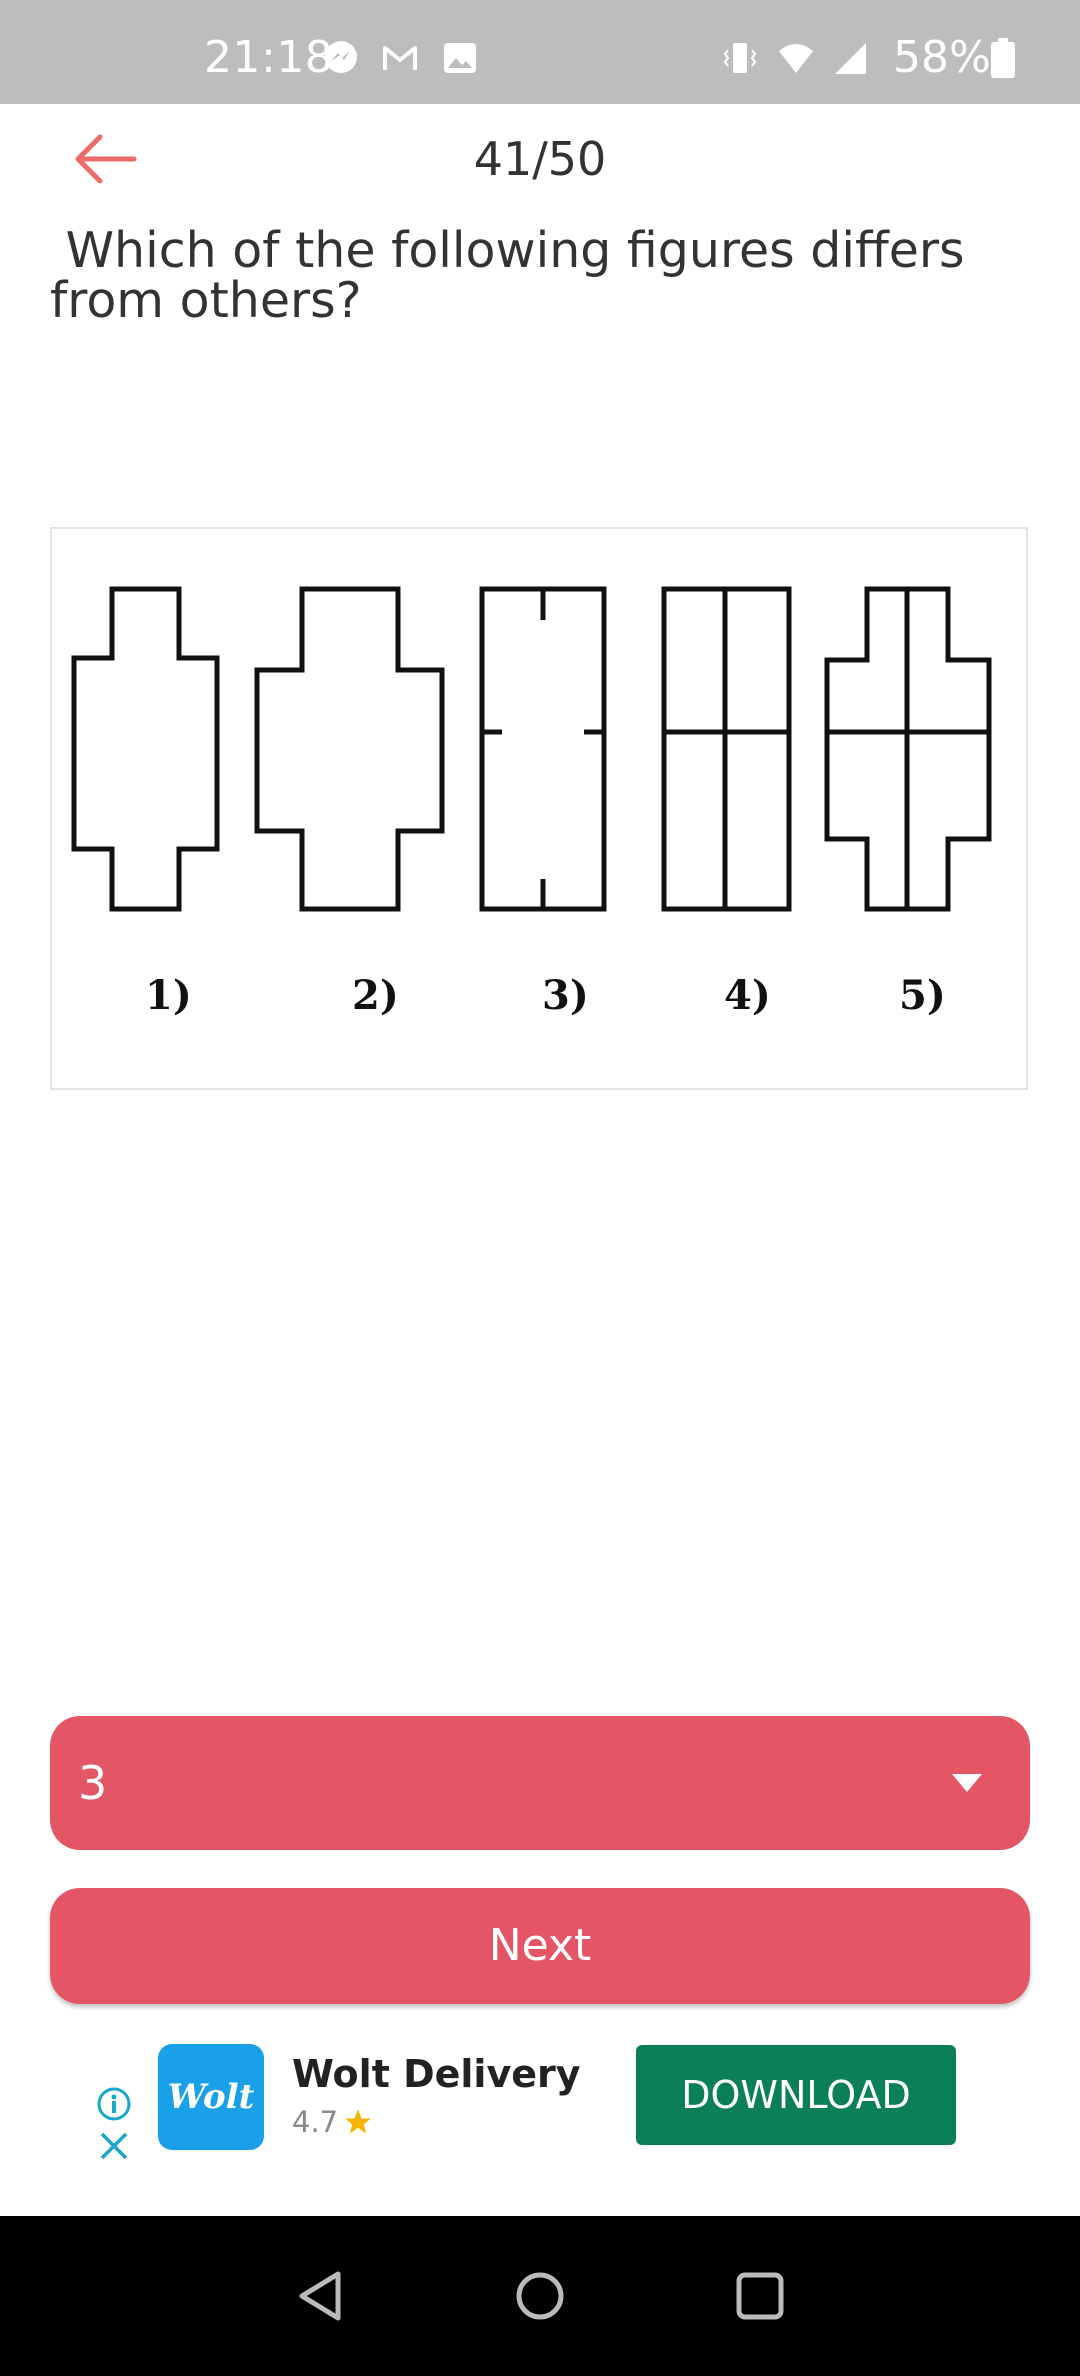  What do you see at coordinates (93, 1783) in the screenshot?
I see `answer-selected-value: 3` at bounding box center [93, 1783].